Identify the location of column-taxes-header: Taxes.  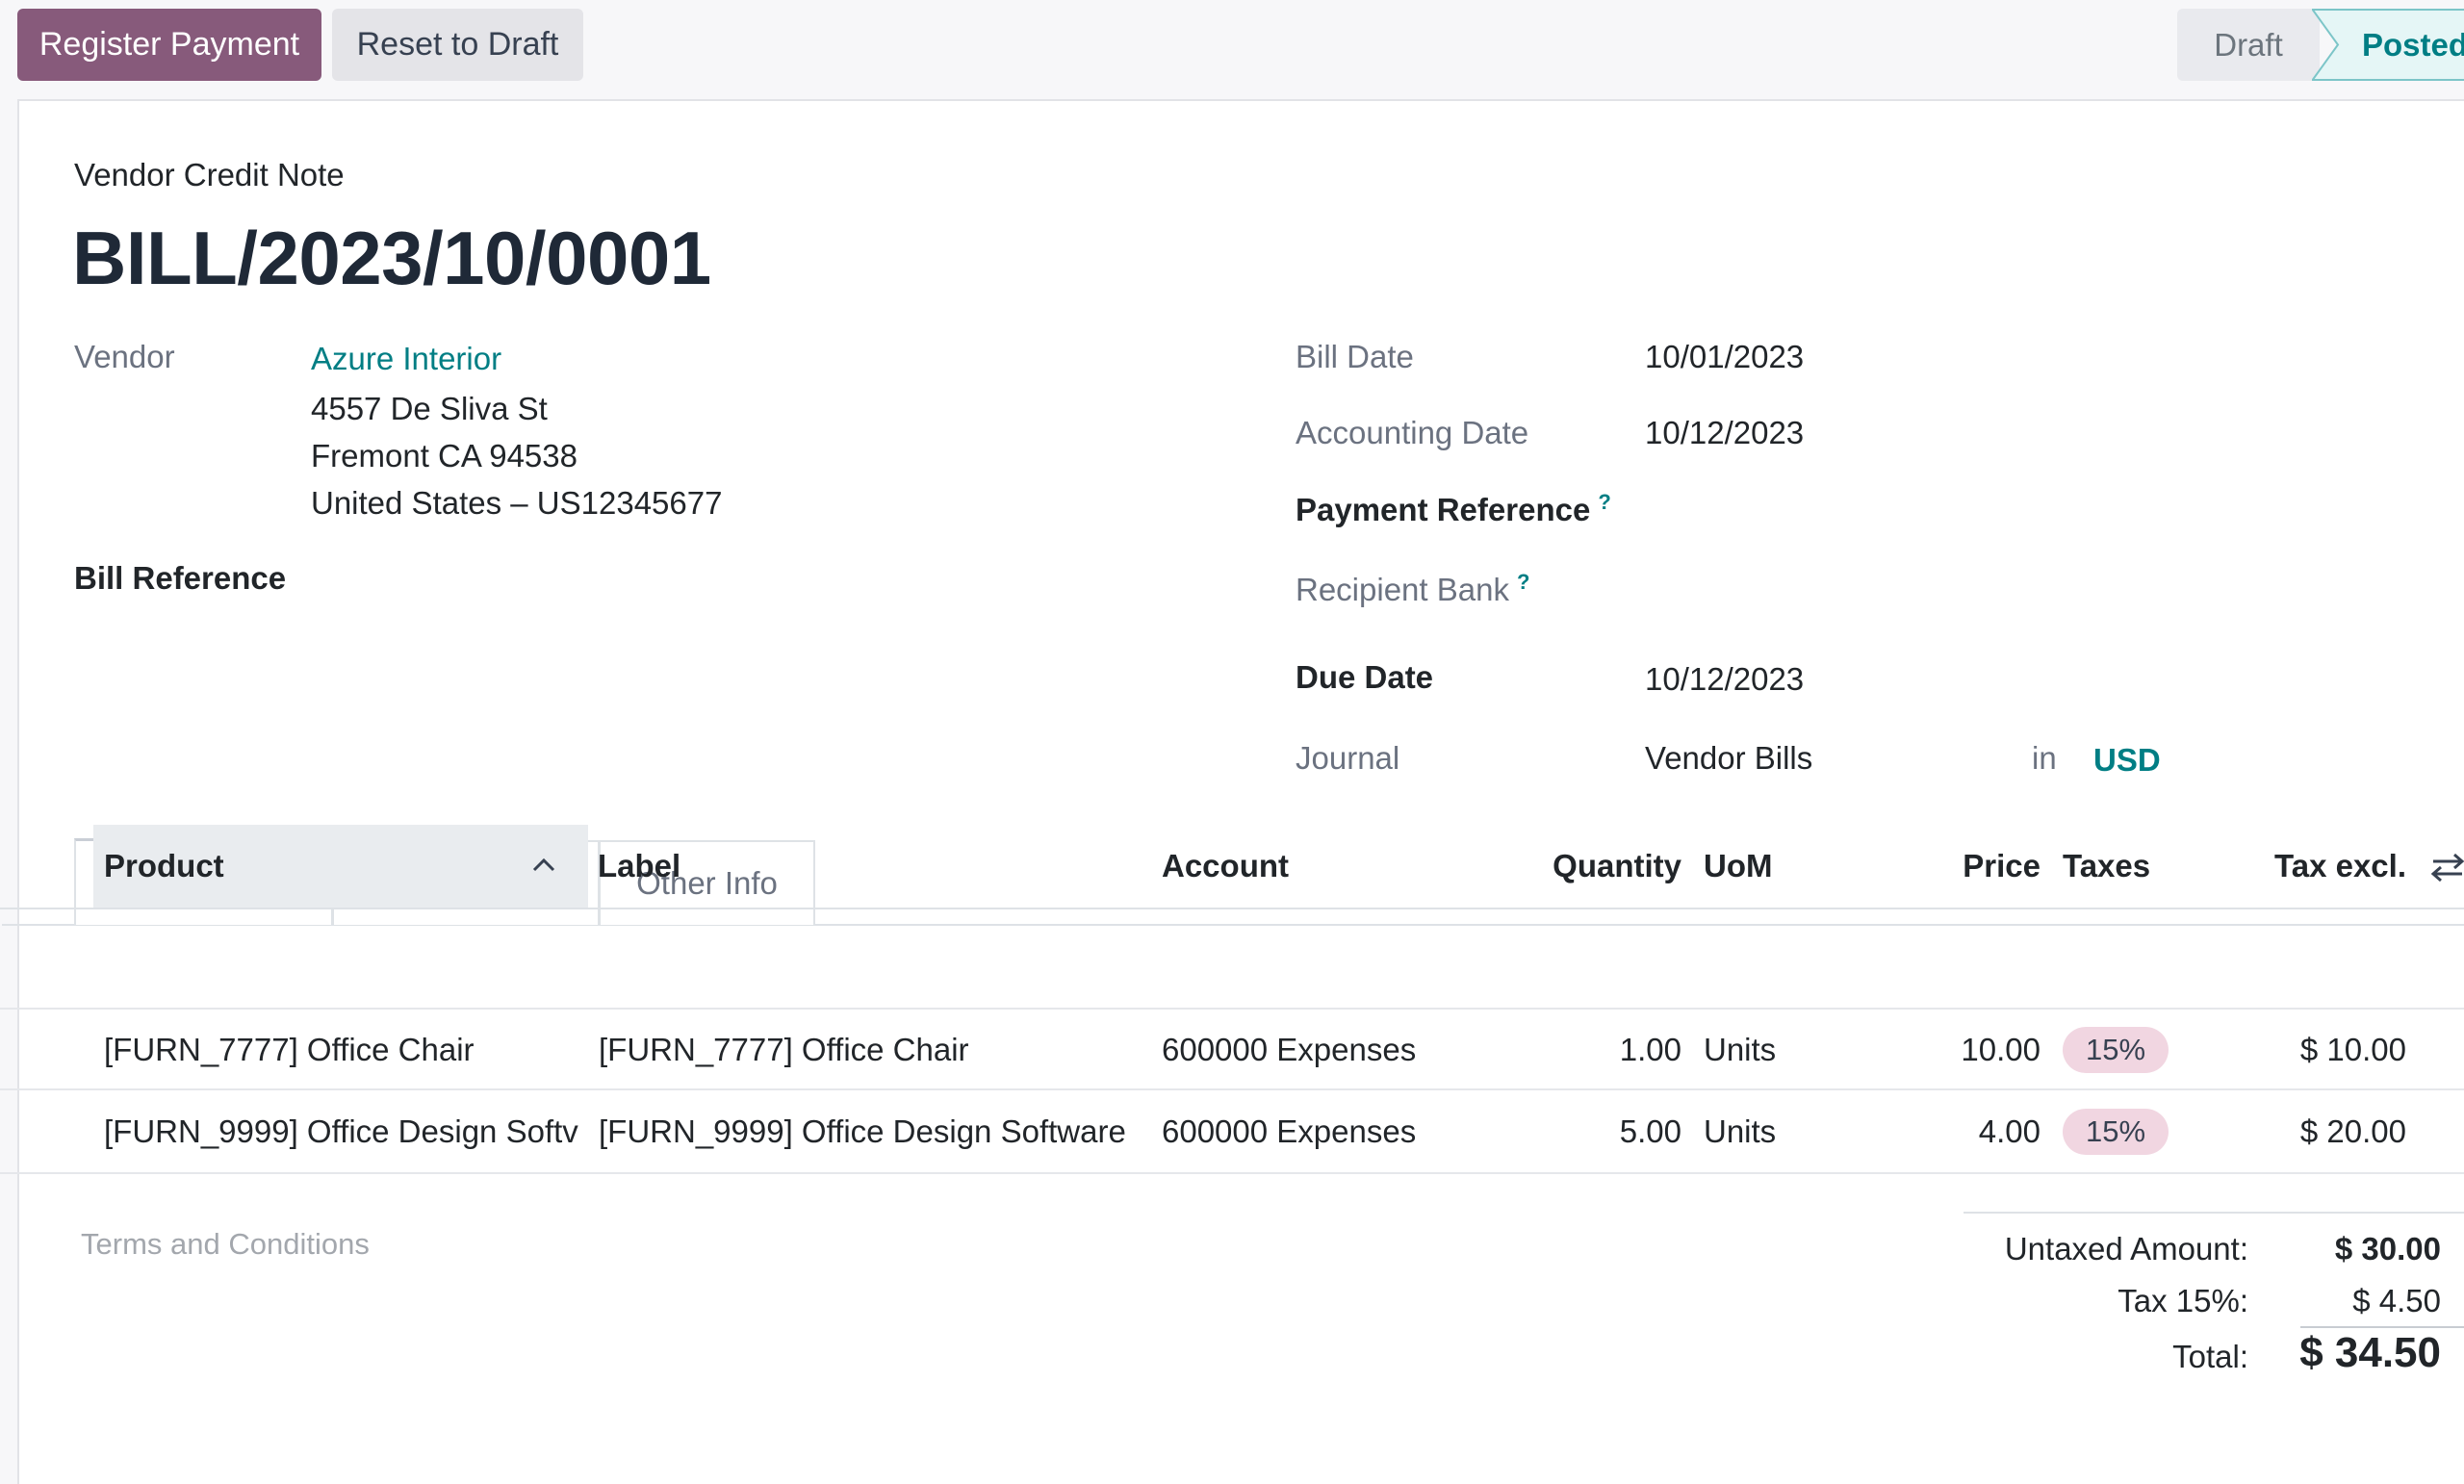
(2106, 867).